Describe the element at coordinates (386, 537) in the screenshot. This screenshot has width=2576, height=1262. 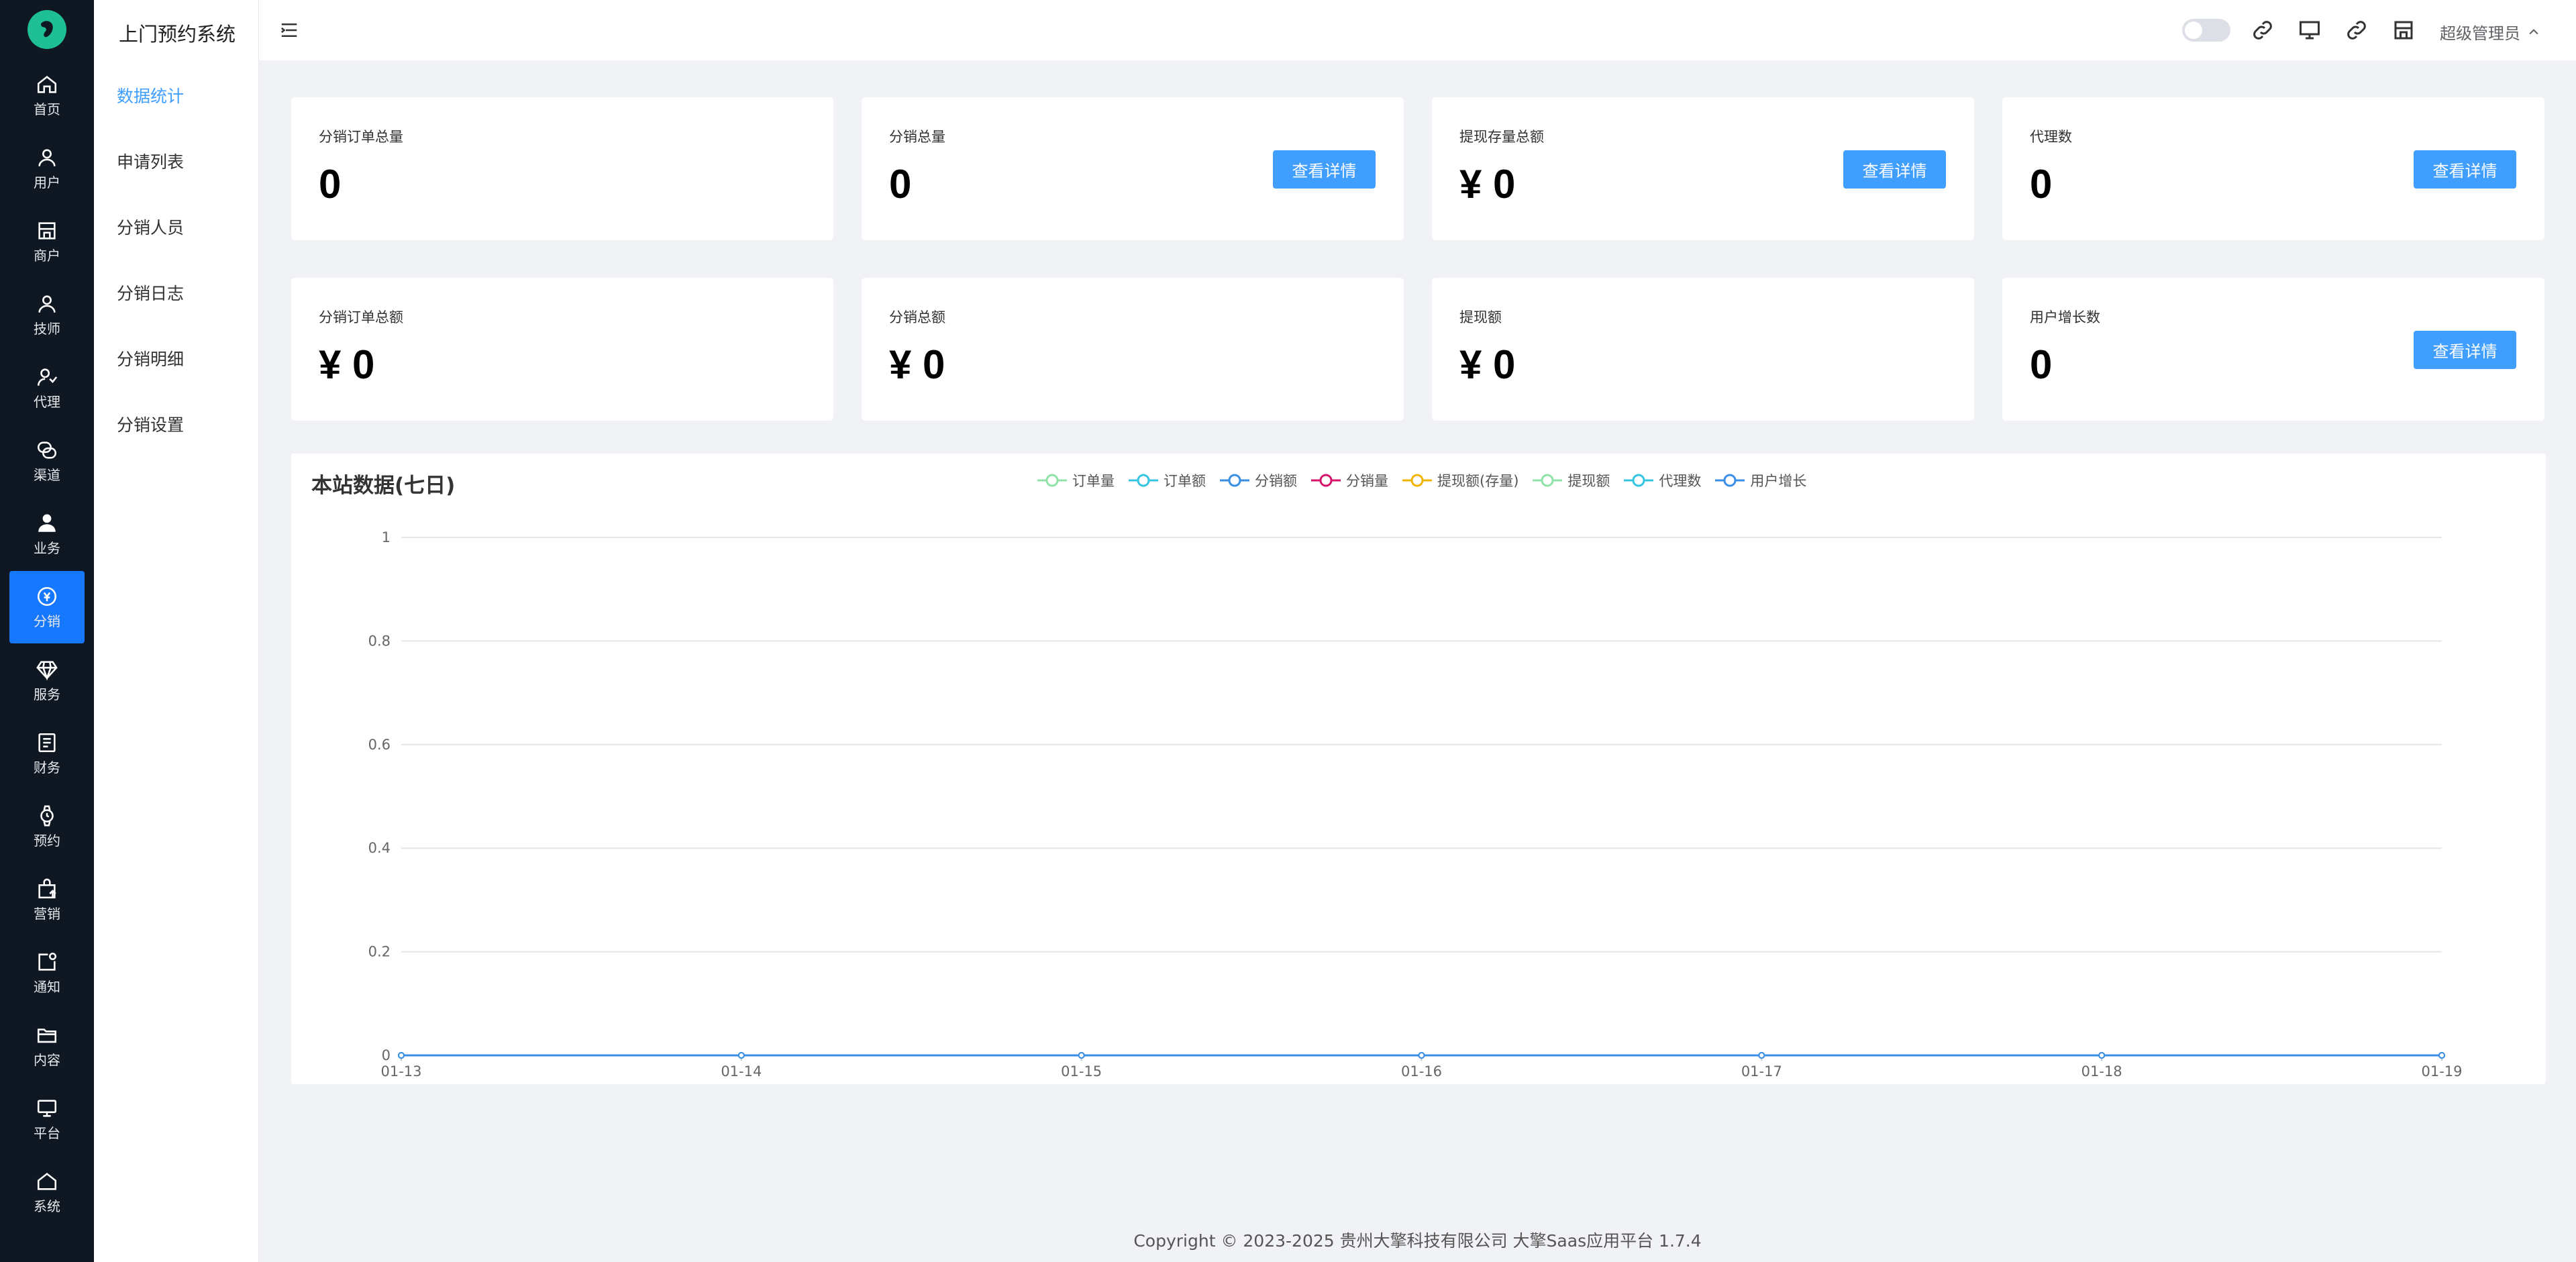
I see `y-tick-label: 1` at that location.